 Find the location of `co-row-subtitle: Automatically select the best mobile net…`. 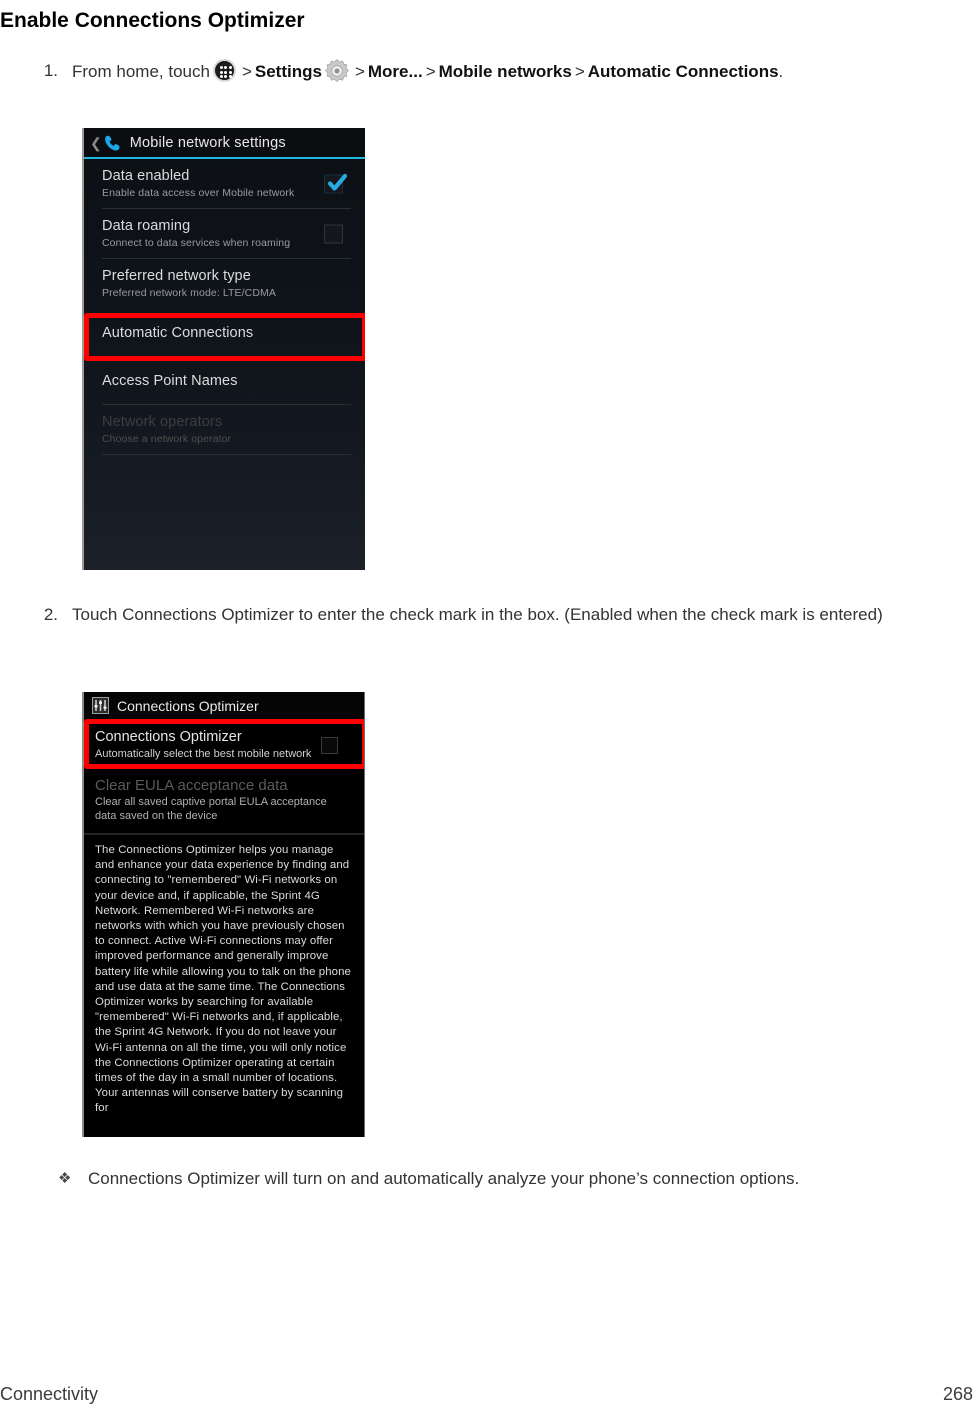

co-row-subtitle: Automatically select the best mobile net… is located at coordinates (203, 754).